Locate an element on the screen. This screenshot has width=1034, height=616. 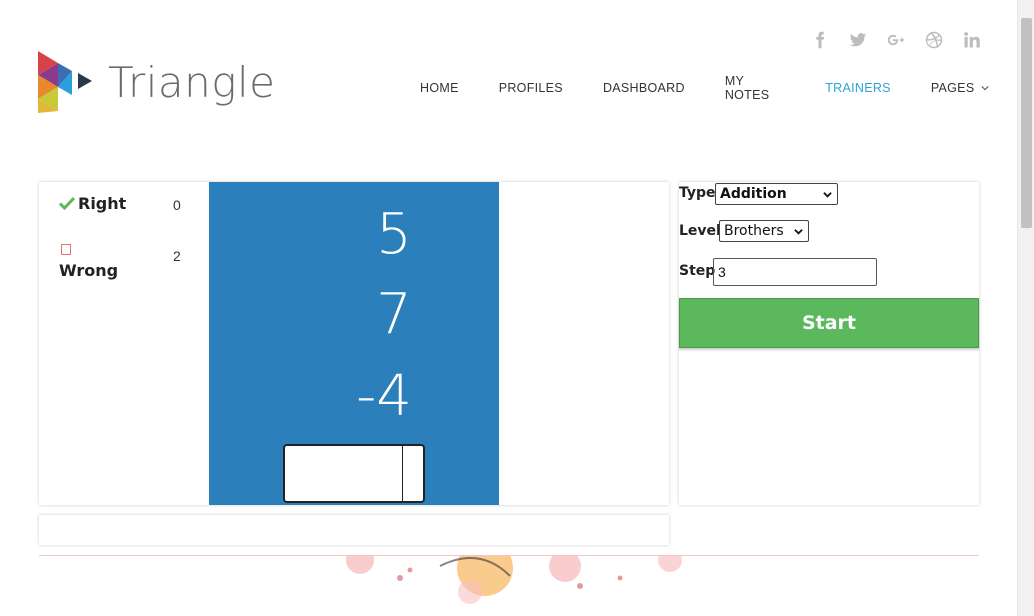
number-2: 7 is located at coordinates (394, 314).